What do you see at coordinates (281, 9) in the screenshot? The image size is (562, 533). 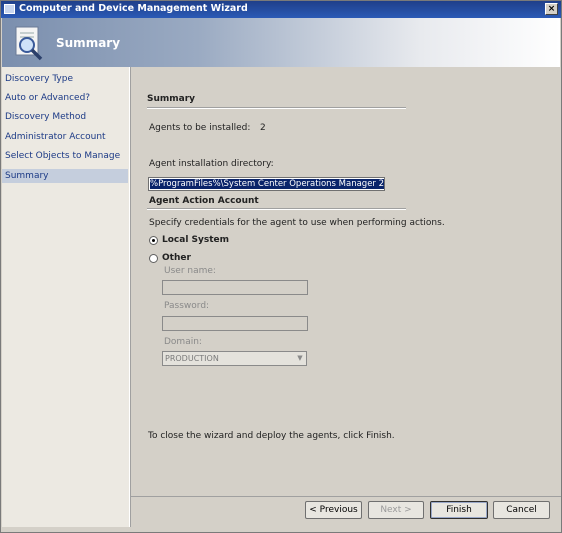 I see `title-bar: Computer and Device Management Wizard ×` at bounding box center [281, 9].